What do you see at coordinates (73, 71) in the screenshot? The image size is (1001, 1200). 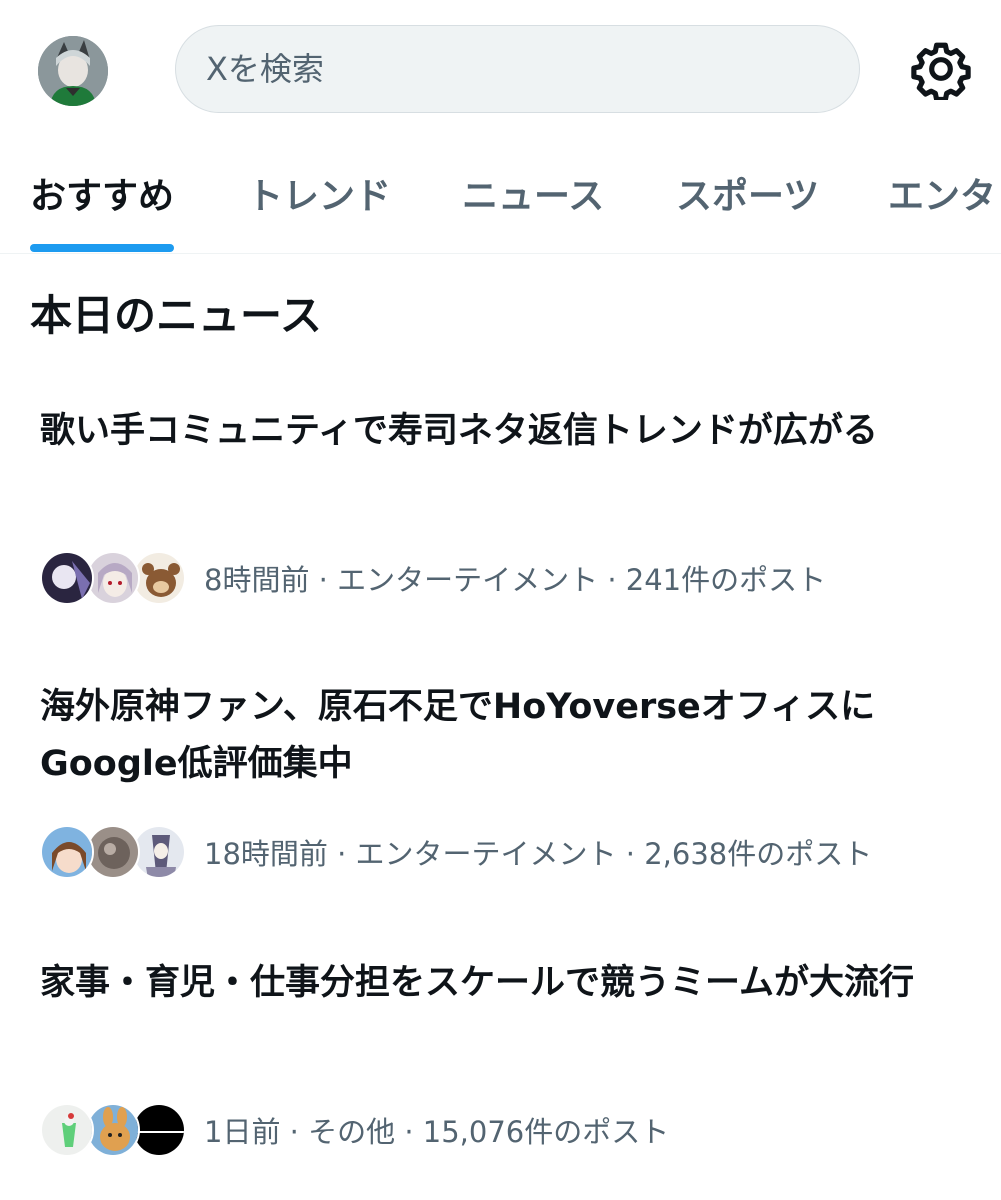 I see `profile-avatar` at bounding box center [73, 71].